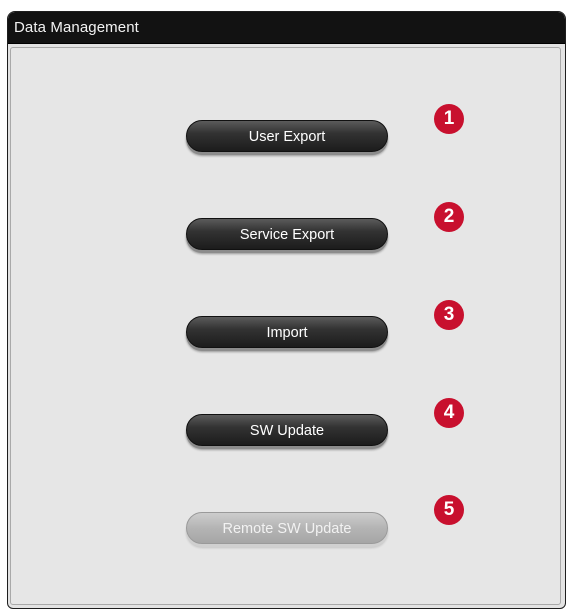  I want to click on callout-badge-1: 1, so click(449, 119).